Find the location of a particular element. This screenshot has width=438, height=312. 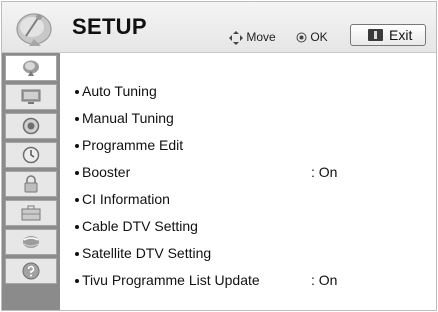

sidebar-item-time is located at coordinates (31, 155).